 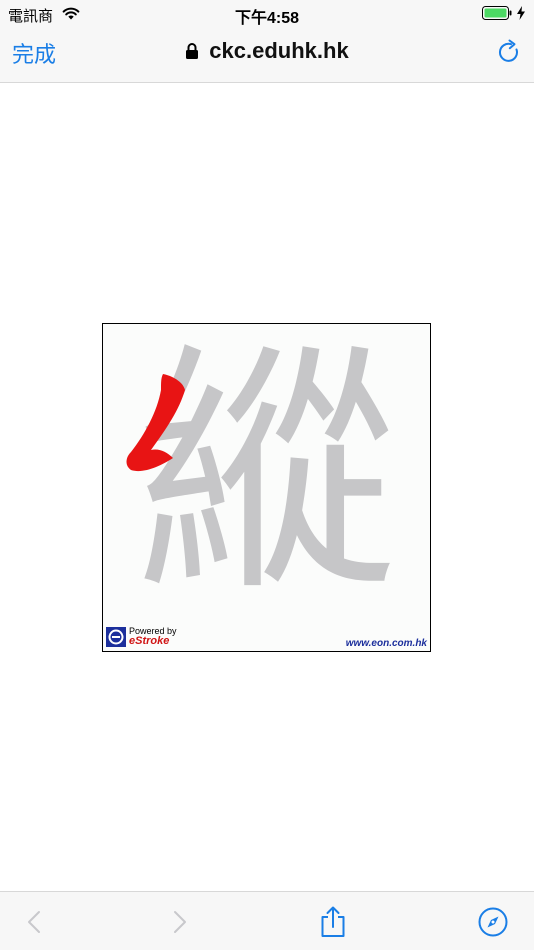 What do you see at coordinates (493, 922) in the screenshot?
I see `compass-icon` at bounding box center [493, 922].